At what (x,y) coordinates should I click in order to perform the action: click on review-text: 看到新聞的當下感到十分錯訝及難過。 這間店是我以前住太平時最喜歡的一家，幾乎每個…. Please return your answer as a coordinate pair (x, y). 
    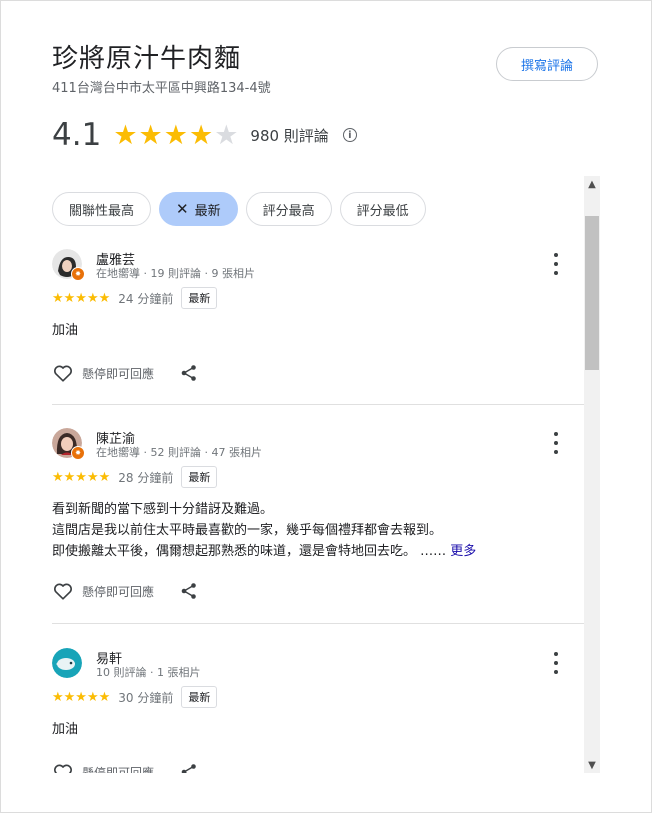
    Looking at the image, I should click on (264, 530).